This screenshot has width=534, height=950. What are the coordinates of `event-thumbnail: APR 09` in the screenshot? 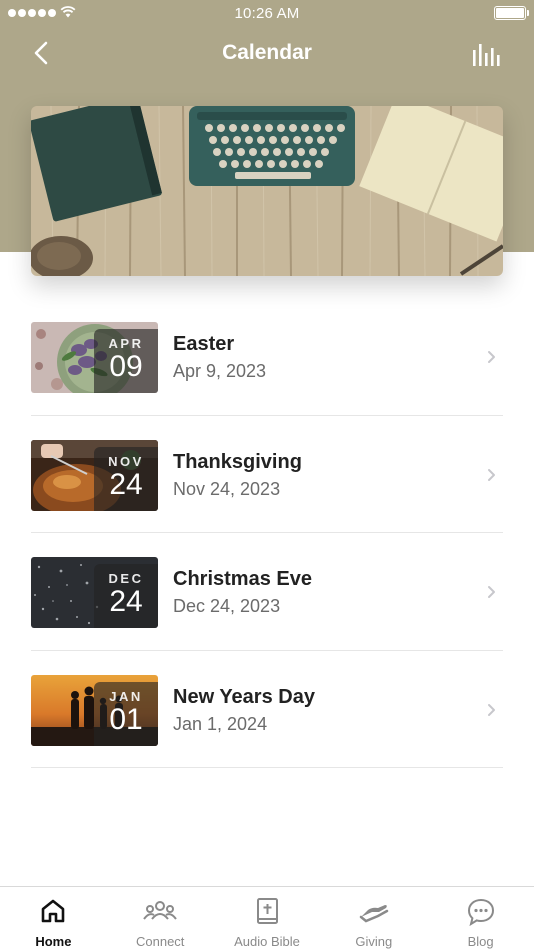 It's located at (94, 357).